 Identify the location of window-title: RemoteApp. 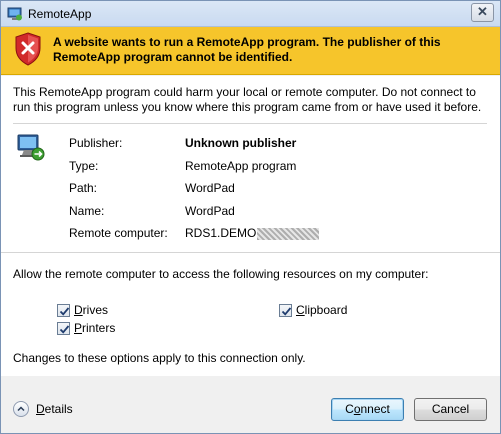
(60, 14).